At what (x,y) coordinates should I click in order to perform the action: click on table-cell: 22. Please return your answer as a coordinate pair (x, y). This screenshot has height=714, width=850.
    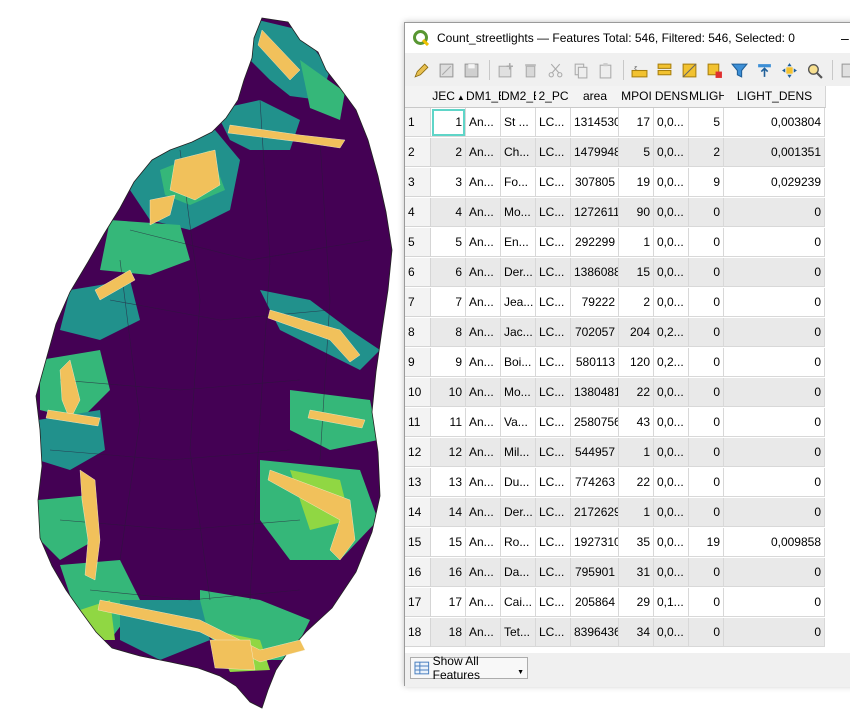
    Looking at the image, I should click on (636, 392).